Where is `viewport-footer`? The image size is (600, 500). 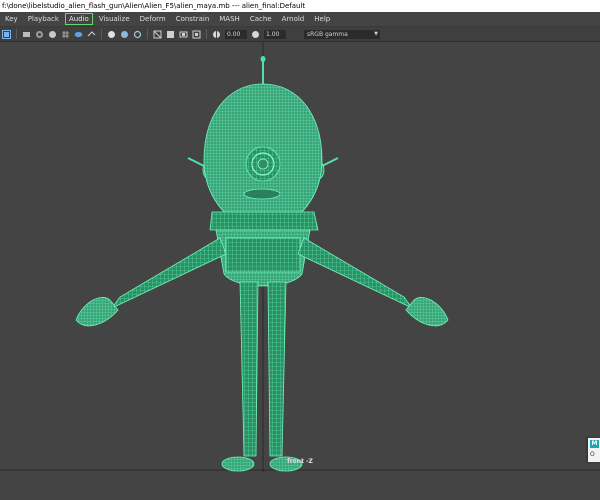 viewport-footer is located at coordinates (300, 486).